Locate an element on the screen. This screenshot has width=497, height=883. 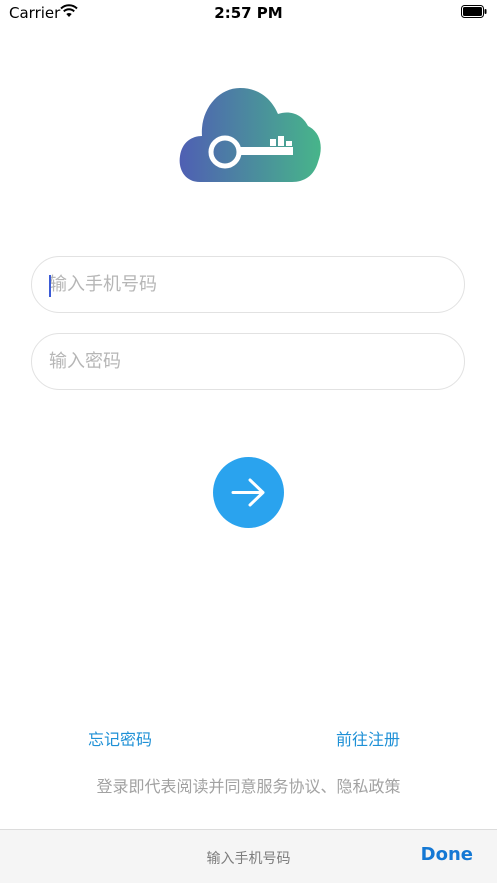
status-bar: Carrier 2:57 PM is located at coordinates (248, 13).